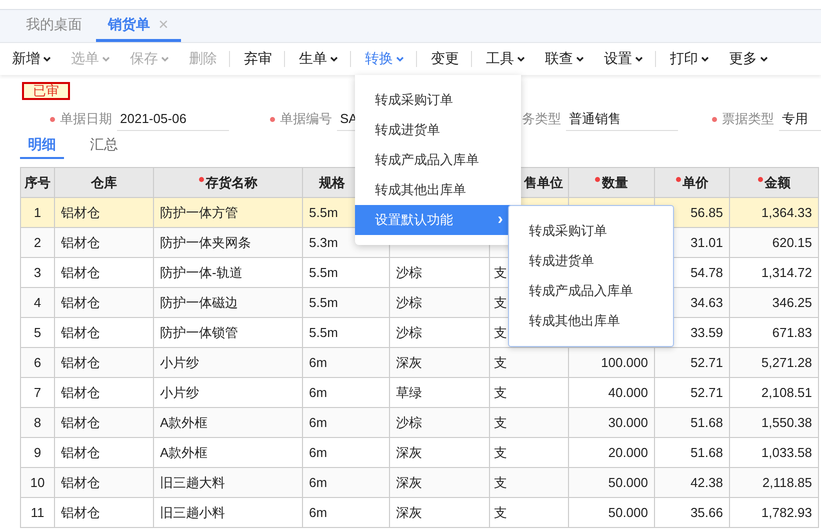  I want to click on table-cell: 54.78, so click(706, 272).